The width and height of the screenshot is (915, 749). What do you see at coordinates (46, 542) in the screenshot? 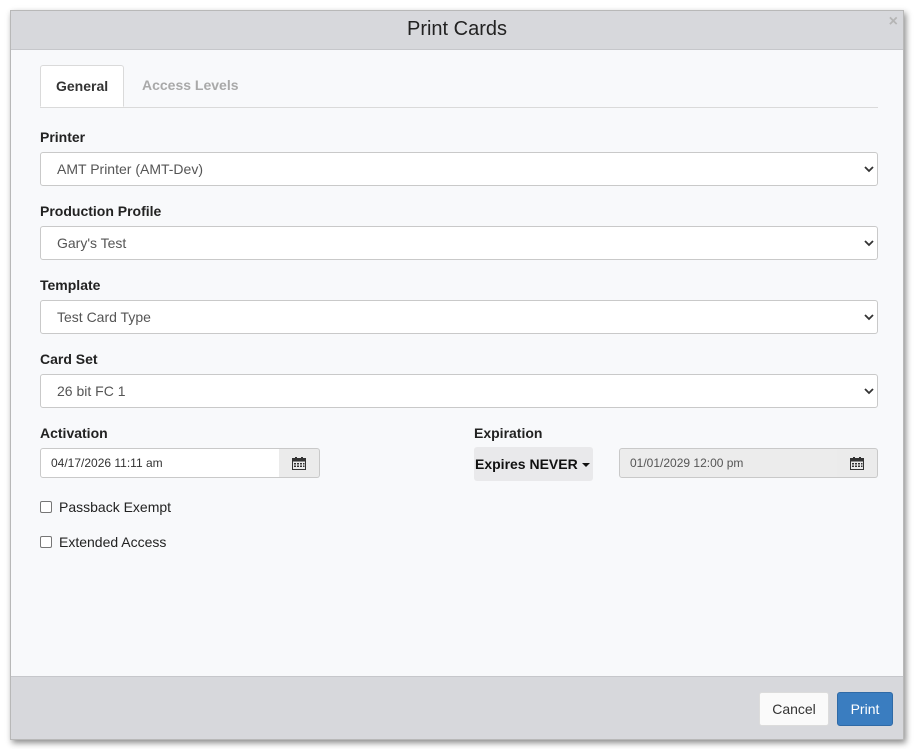
I see `extended-access-checkbox` at bounding box center [46, 542].